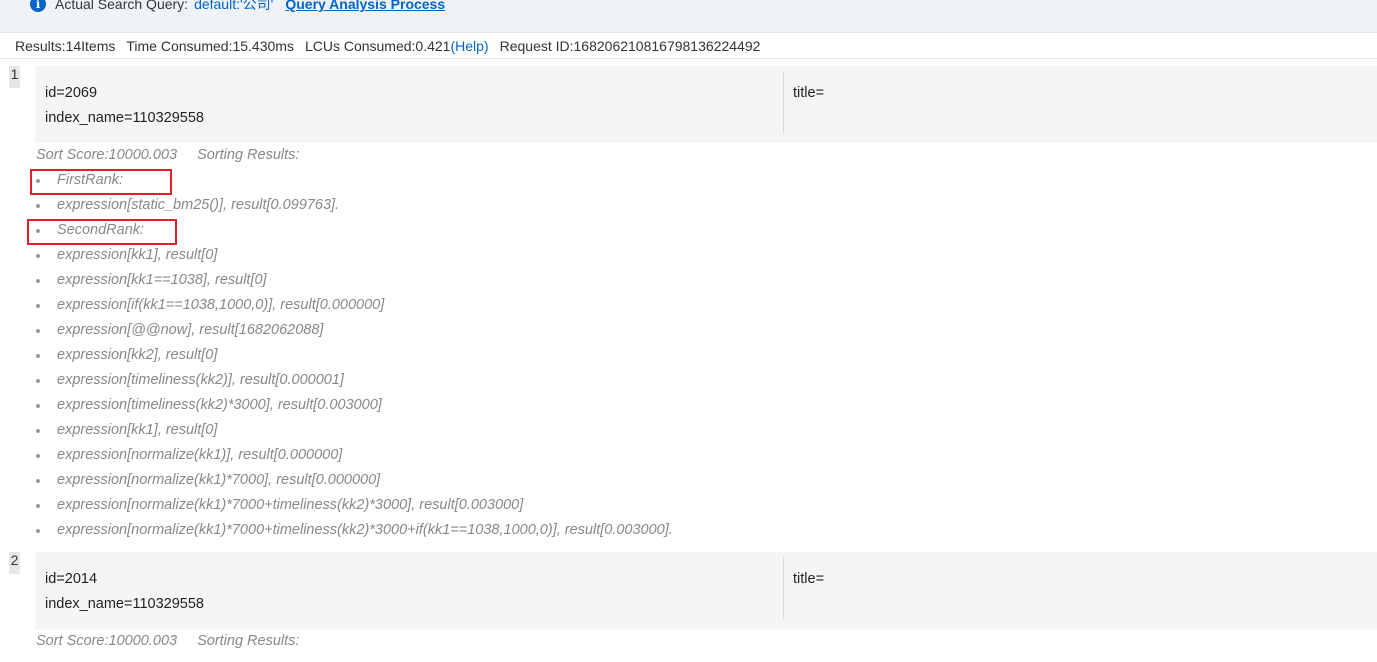  What do you see at coordinates (122, 6) in the screenshot?
I see `query-label: Actual Search Query:` at bounding box center [122, 6].